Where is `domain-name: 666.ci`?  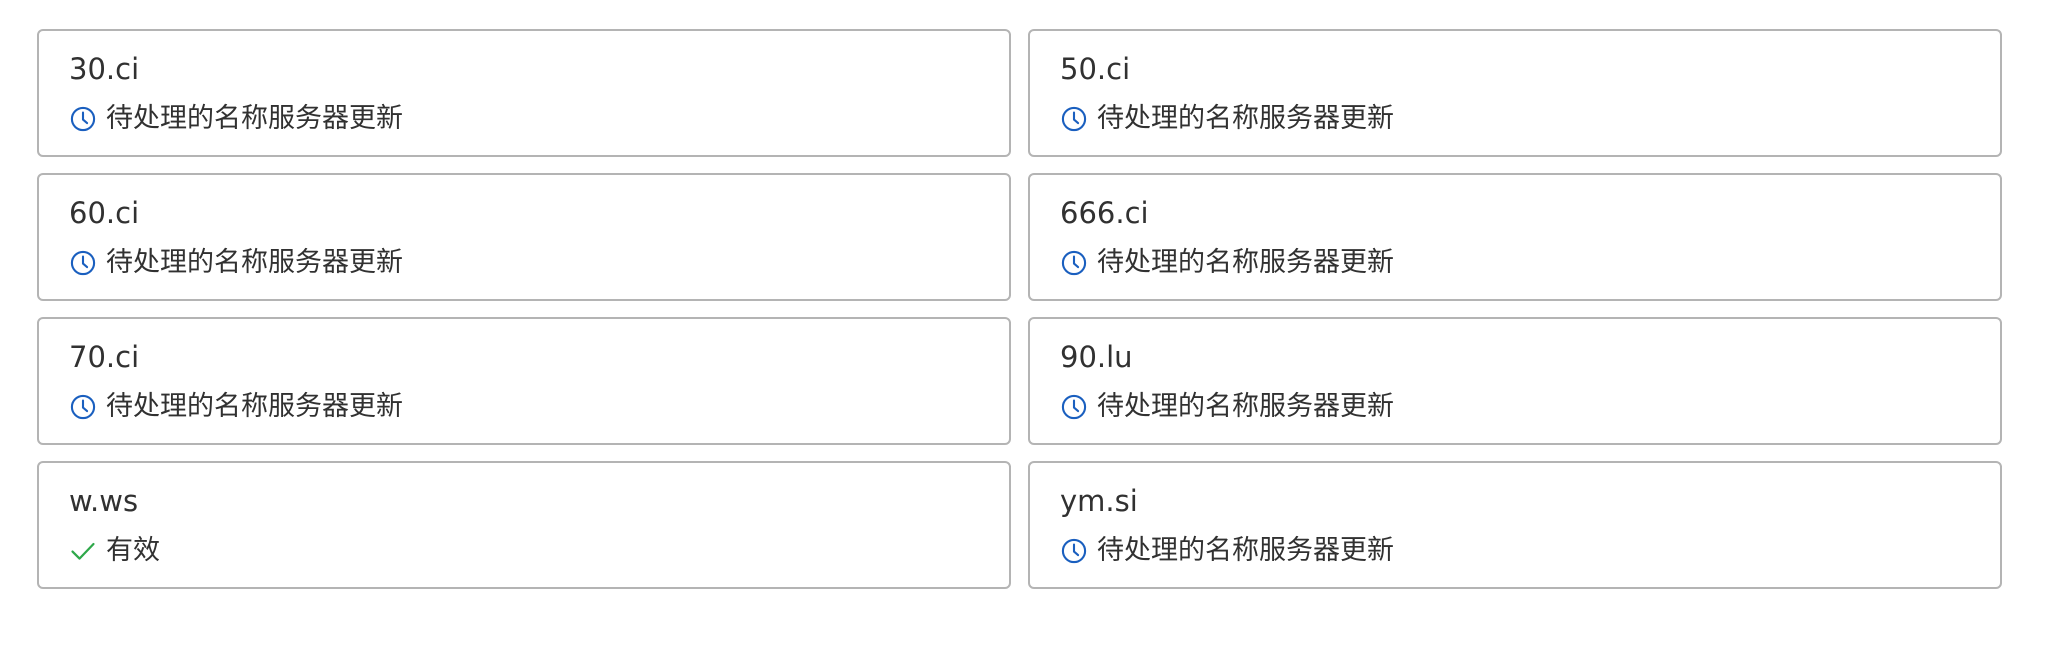
domain-name: 666.ci is located at coordinates (1104, 213).